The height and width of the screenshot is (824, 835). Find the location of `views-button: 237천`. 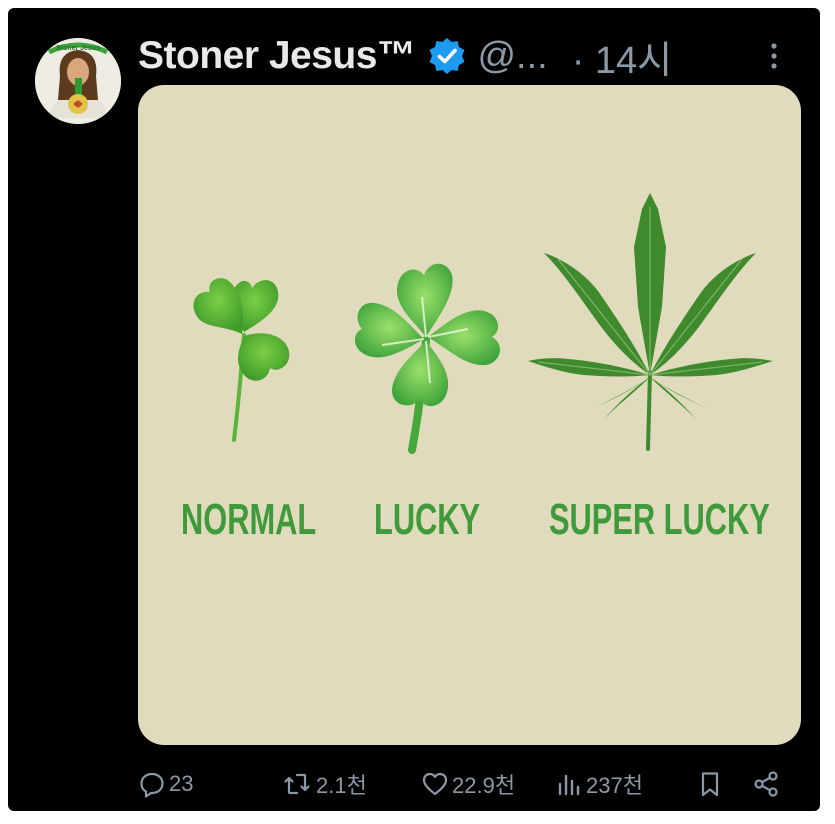

views-button: 237천 is located at coordinates (599, 784).